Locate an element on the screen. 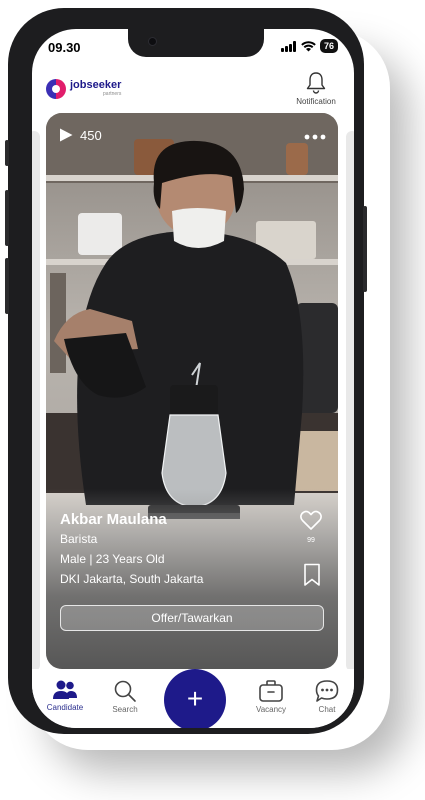  bookmark-button is located at coordinates (312, 577).